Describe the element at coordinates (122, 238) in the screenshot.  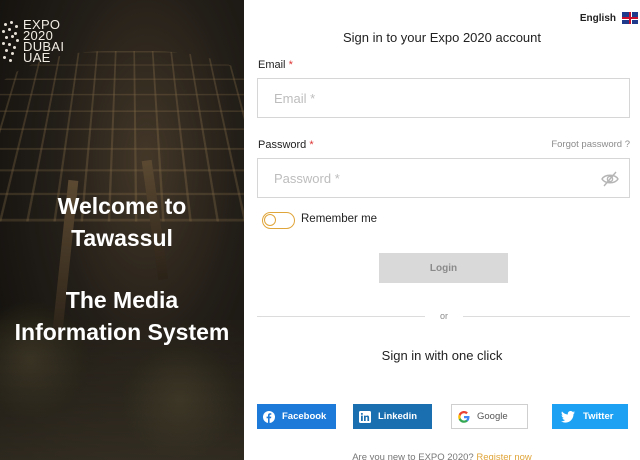
I see `welcome-line-2: Tawassul` at that location.